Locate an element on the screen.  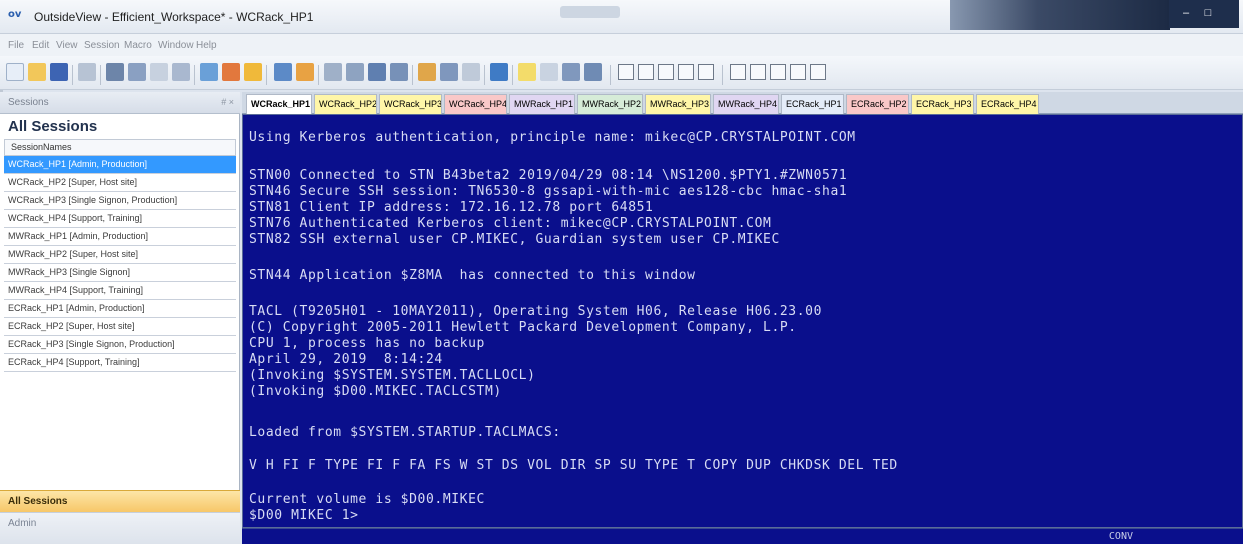
find-icon is located at coordinates (283, 72).